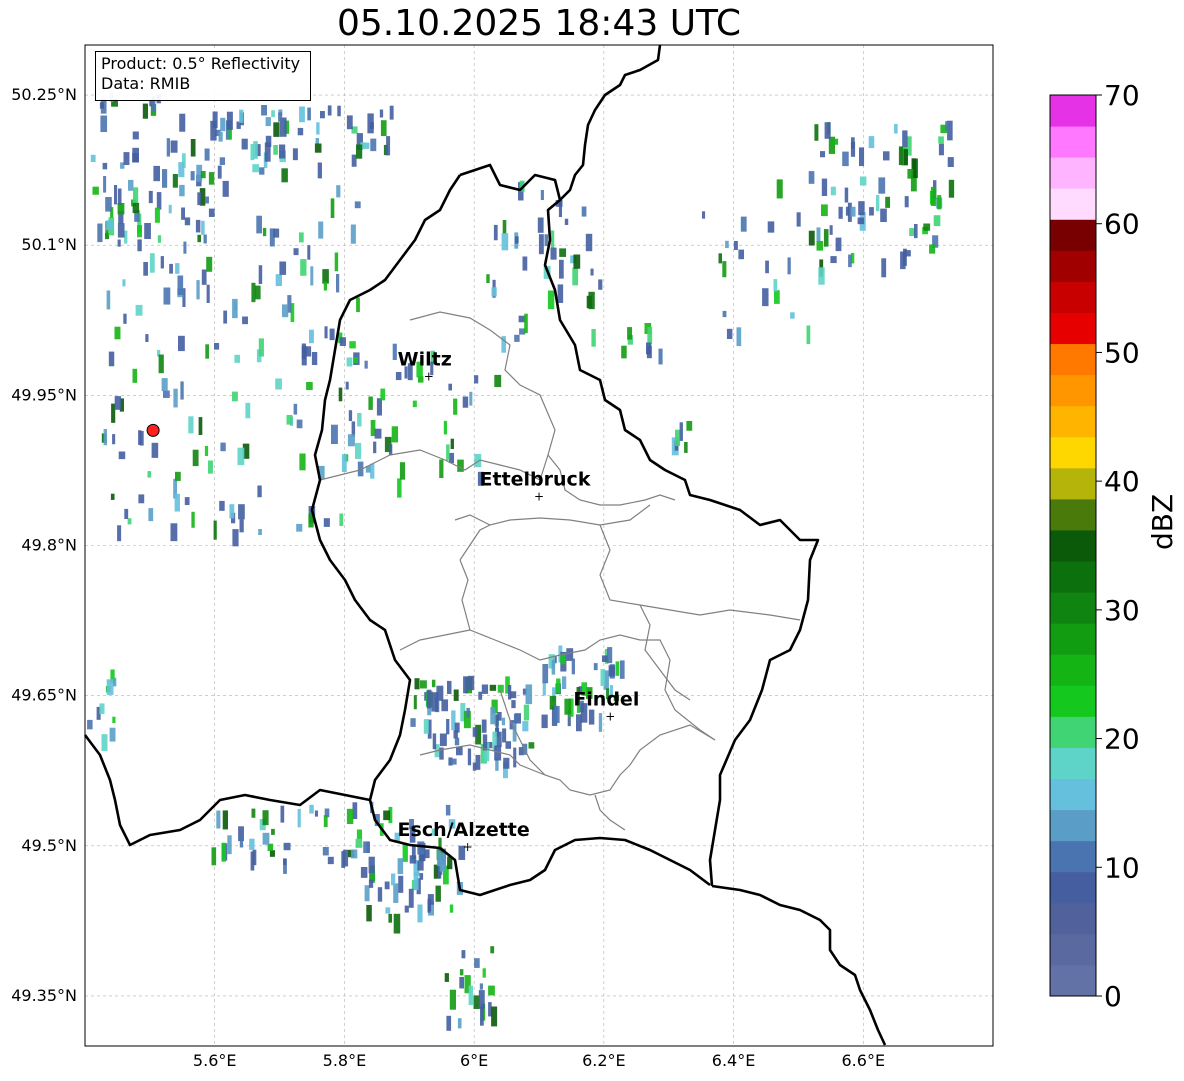 This screenshot has height=1081, width=1184. I want to click on border-germany-belgium, so click(610, 122).